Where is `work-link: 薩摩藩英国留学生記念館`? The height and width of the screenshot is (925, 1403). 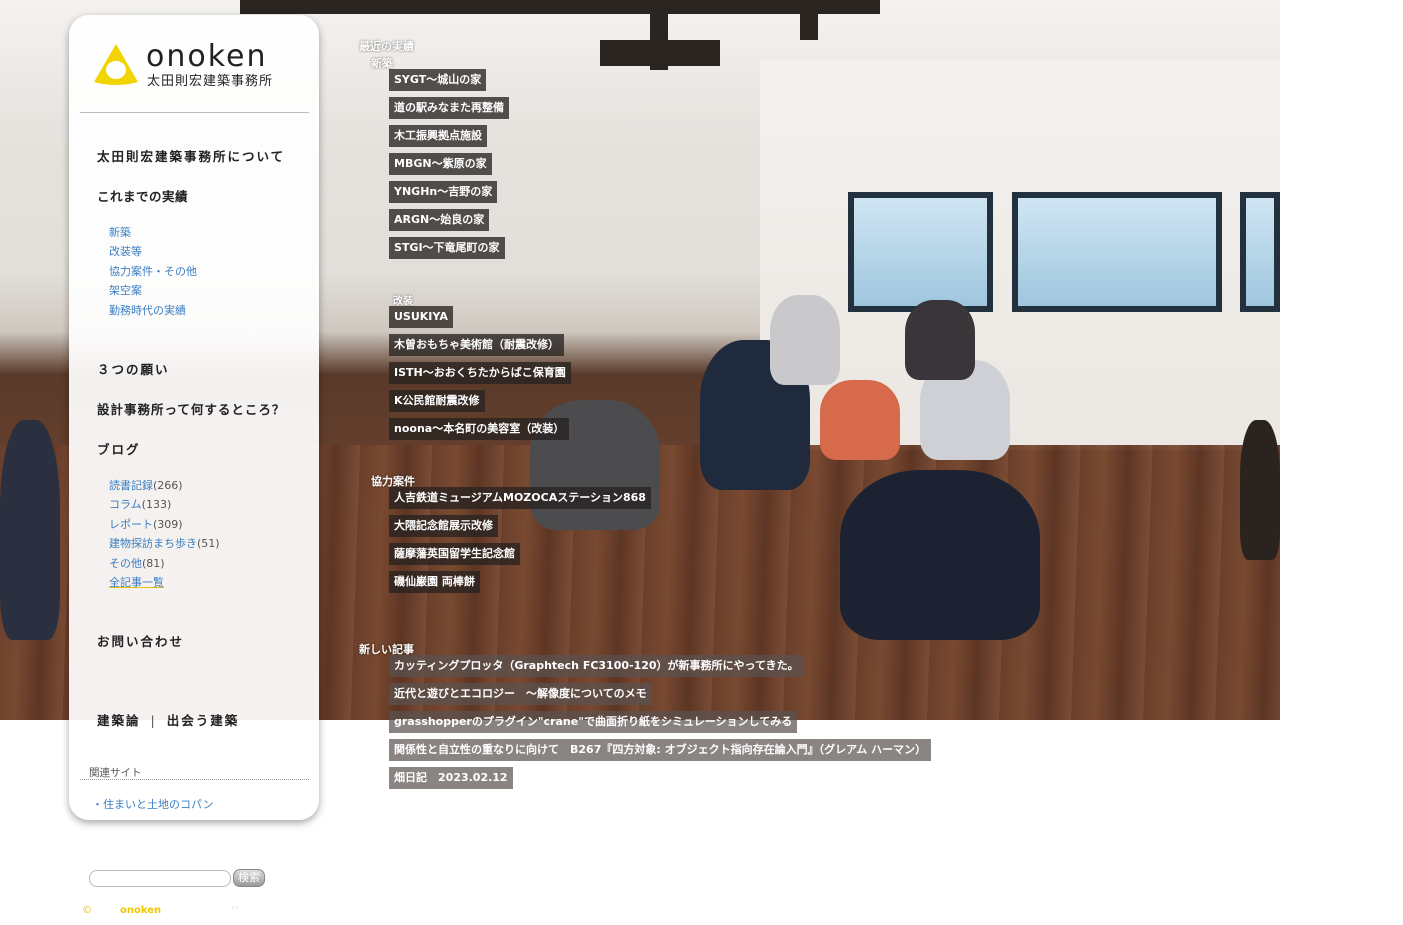 work-link: 薩摩藩英国留学生記念館 is located at coordinates (454, 554).